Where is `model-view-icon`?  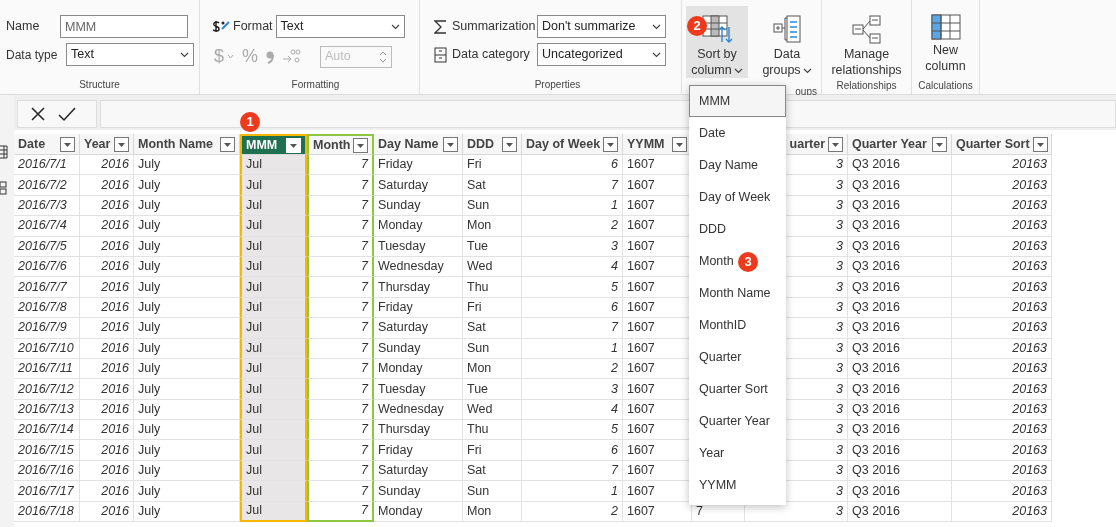 model-view-icon is located at coordinates (4, 188).